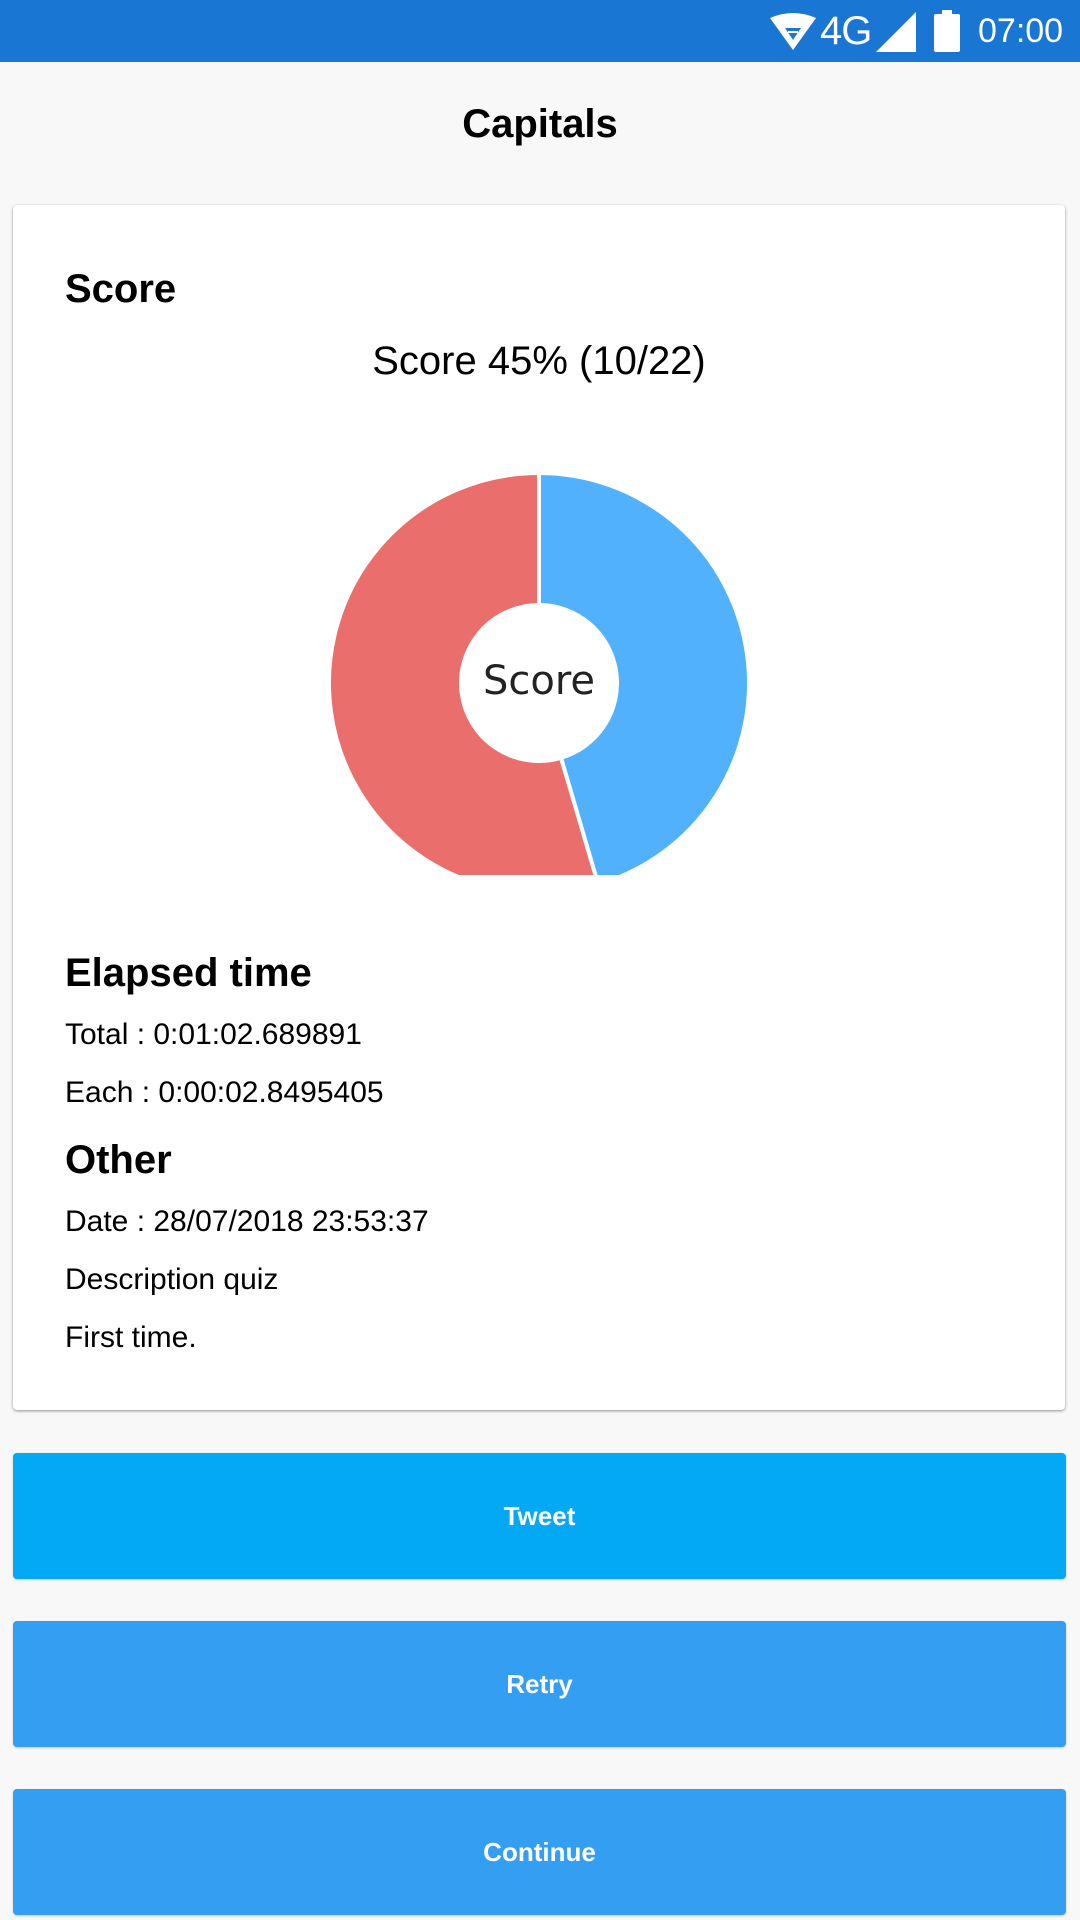  What do you see at coordinates (846, 31) in the screenshot?
I see `network-type-label: 4G` at bounding box center [846, 31].